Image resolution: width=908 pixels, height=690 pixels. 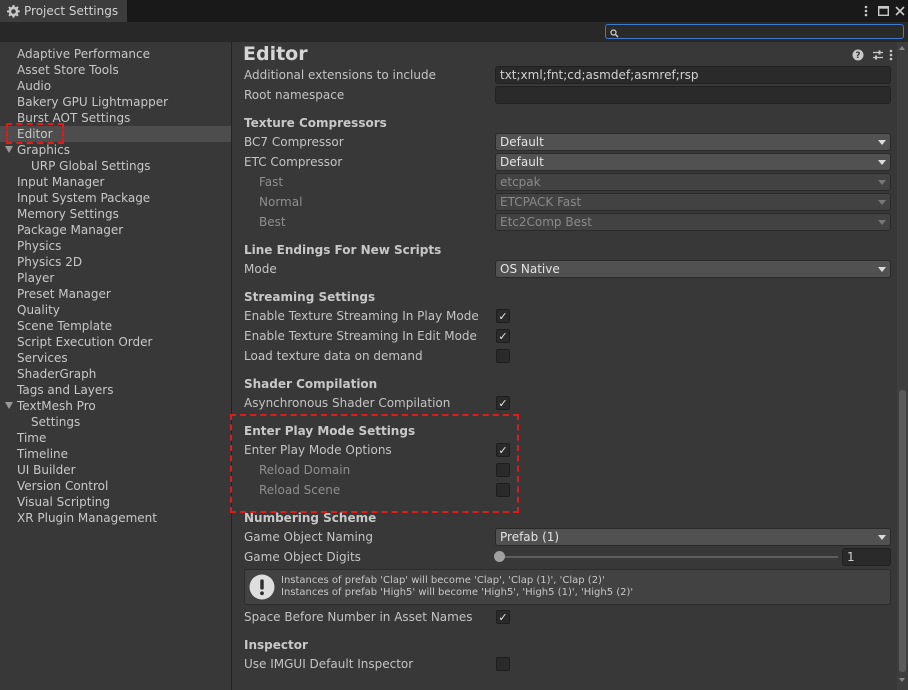 What do you see at coordinates (115, 278) in the screenshot?
I see `sidebar-item-player: Player` at bounding box center [115, 278].